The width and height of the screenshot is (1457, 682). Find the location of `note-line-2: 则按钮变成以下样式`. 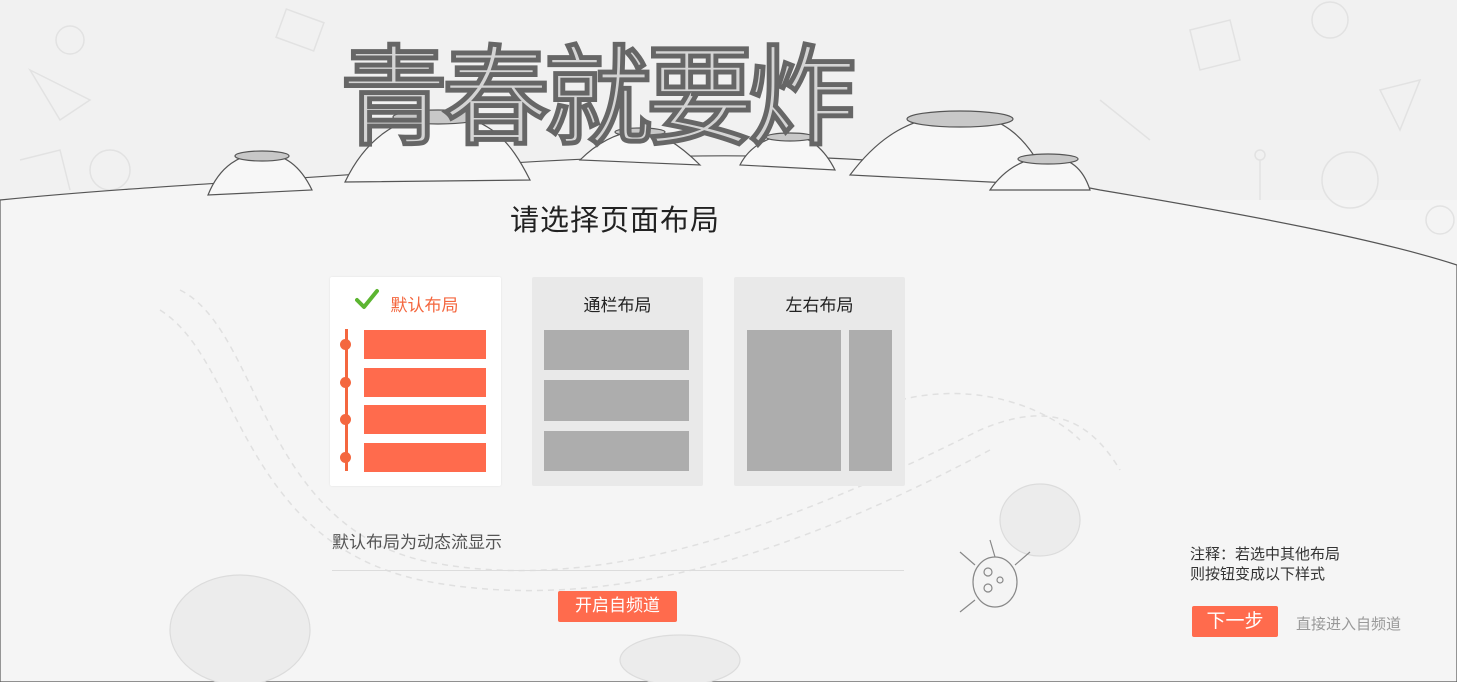

note-line-2: 则按钮变成以下样式 is located at coordinates (1258, 574).